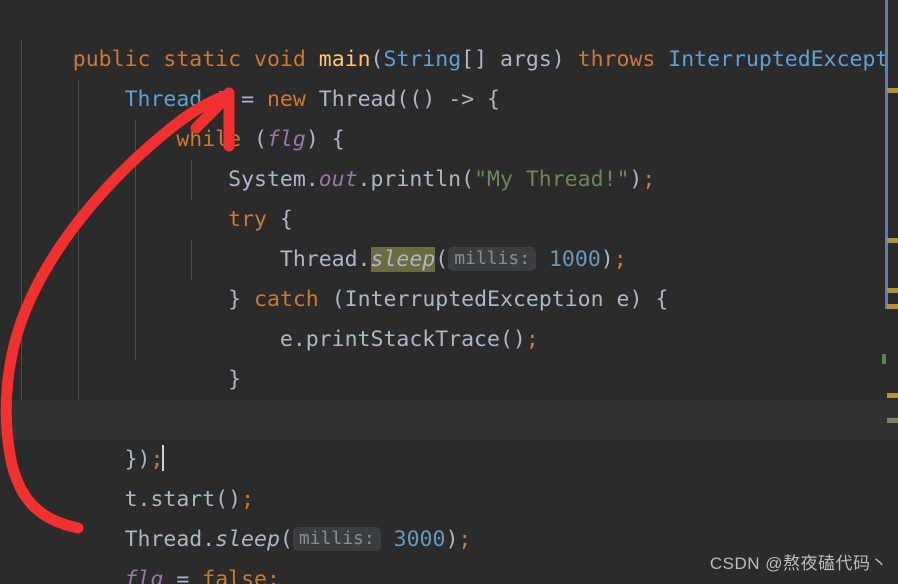 The width and height of the screenshot is (898, 584). What do you see at coordinates (449, 236) in the screenshot?
I see `code-line: Thread.sleep(millis: 1000);` at bounding box center [449, 236].